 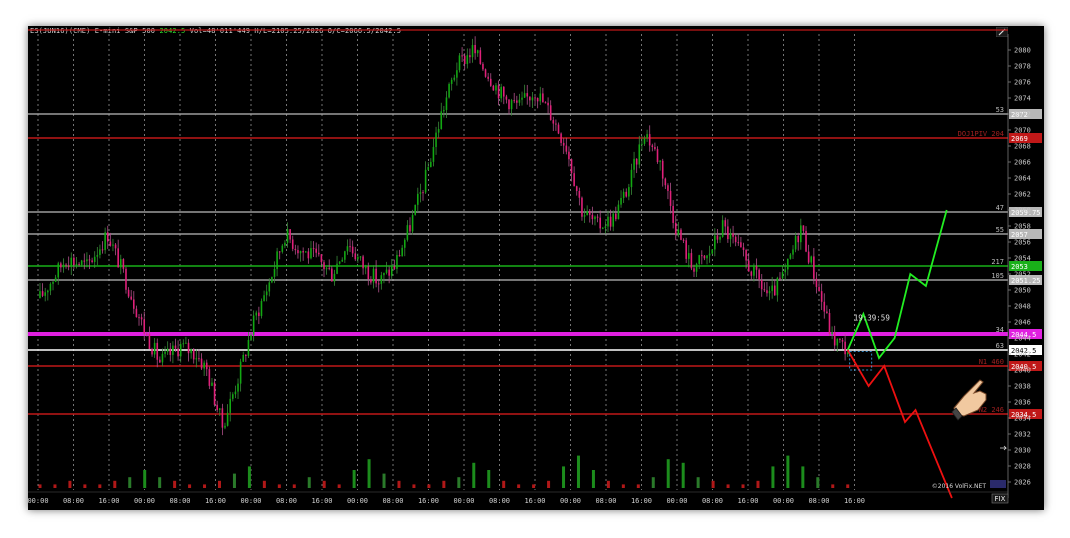 What do you see at coordinates (1022, 179) in the screenshot?
I see `y-tick-label: 2064` at bounding box center [1022, 179].